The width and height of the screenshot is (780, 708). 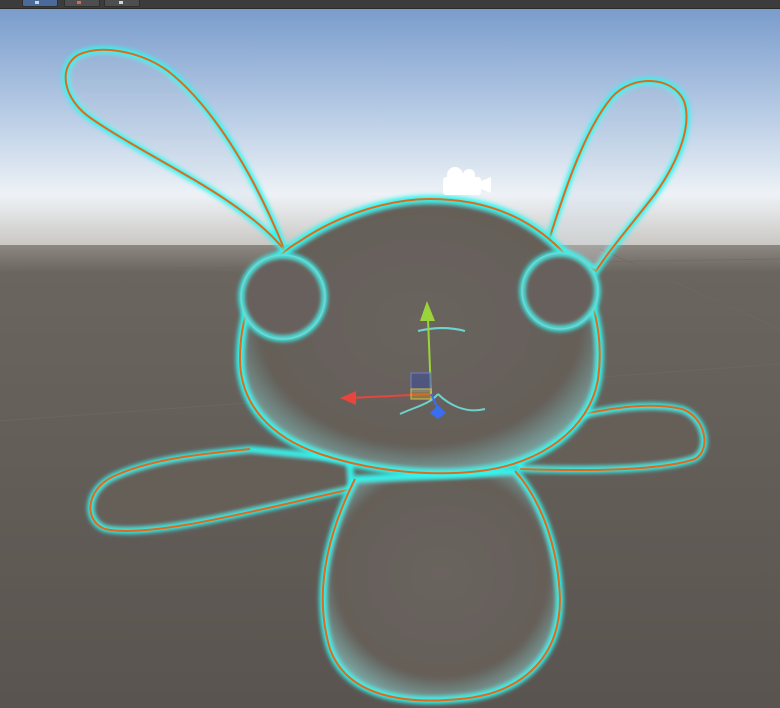 What do you see at coordinates (390, 4) in the screenshot?
I see `scene-toolbar` at bounding box center [390, 4].